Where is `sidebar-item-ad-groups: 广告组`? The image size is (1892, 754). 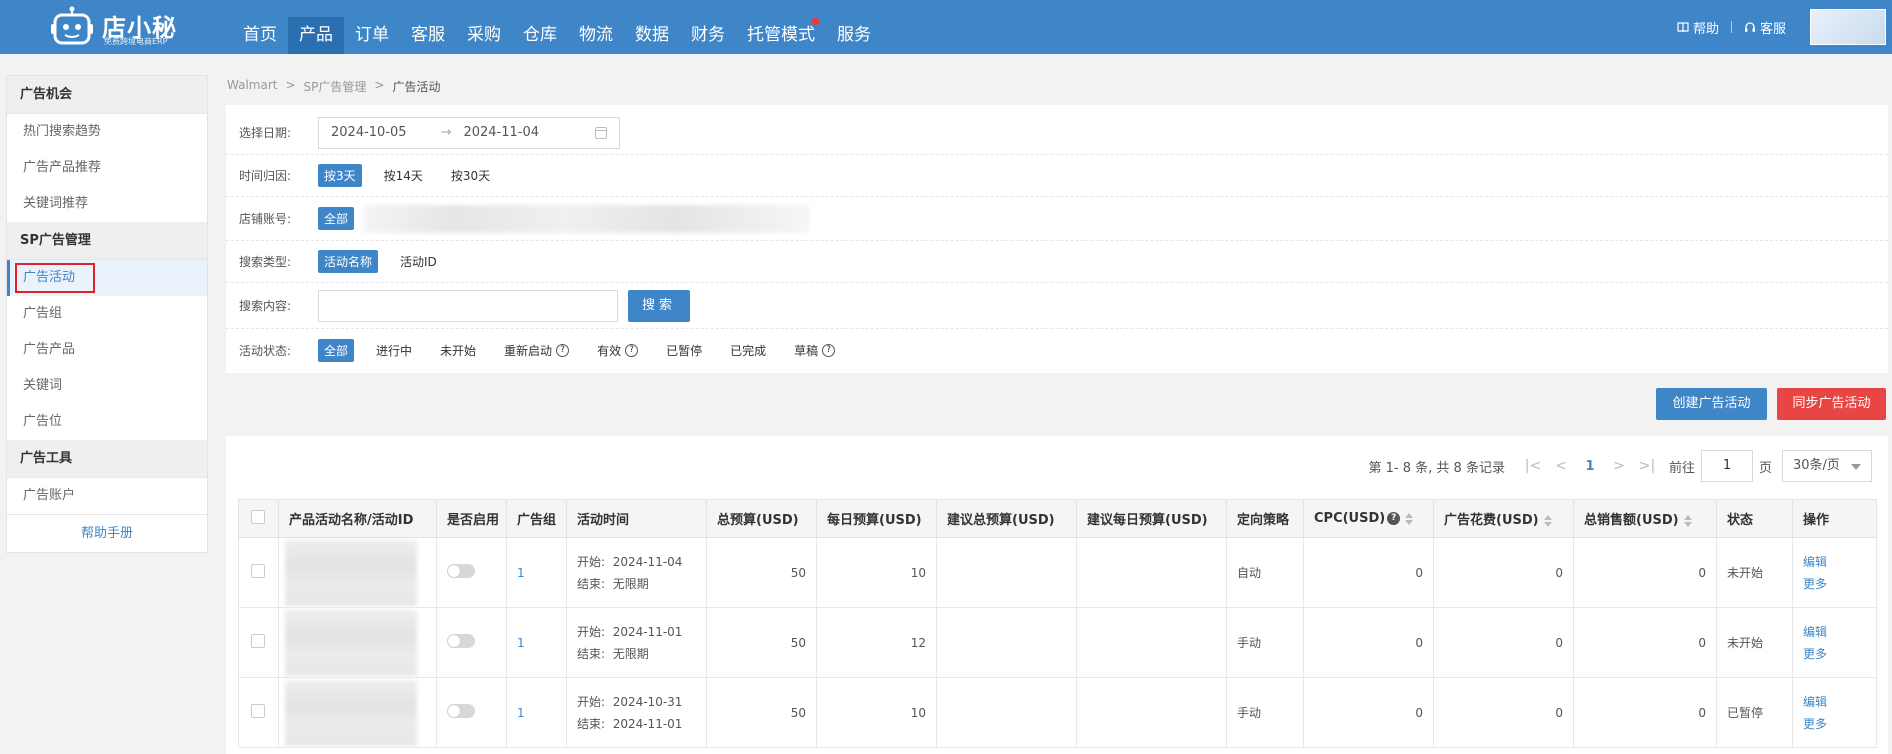
sidebar-item-ad-groups: 广告组 is located at coordinates (107, 314).